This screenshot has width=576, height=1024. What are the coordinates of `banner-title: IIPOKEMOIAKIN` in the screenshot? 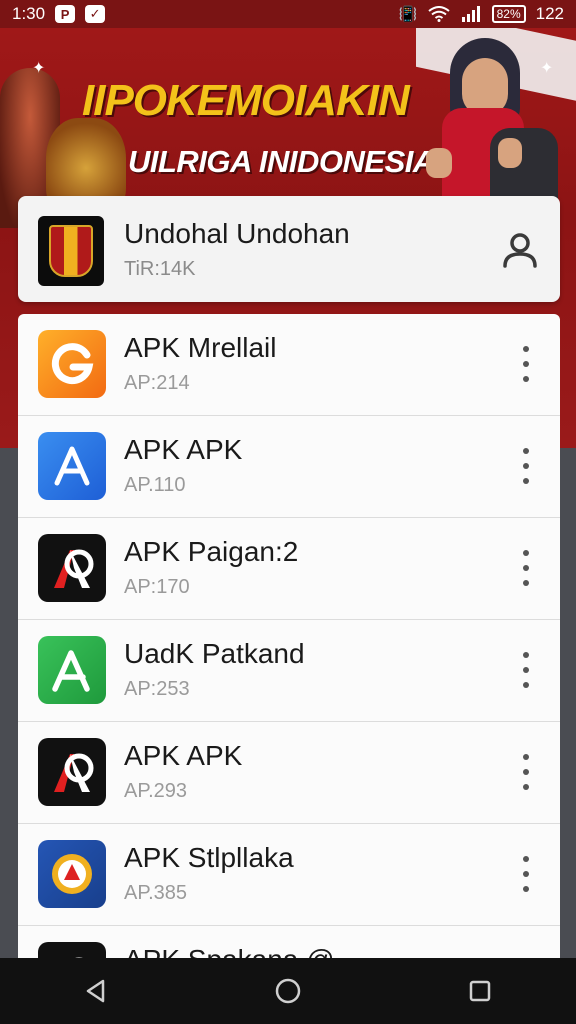 It's located at (246, 100).